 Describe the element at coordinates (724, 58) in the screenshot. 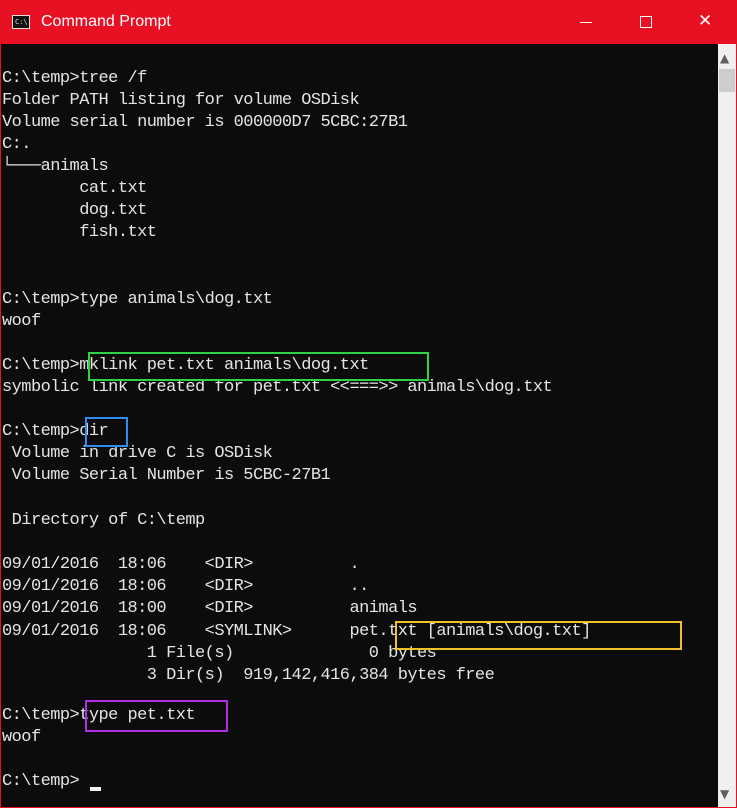

I see `scroll-up-icon: ▲` at that location.